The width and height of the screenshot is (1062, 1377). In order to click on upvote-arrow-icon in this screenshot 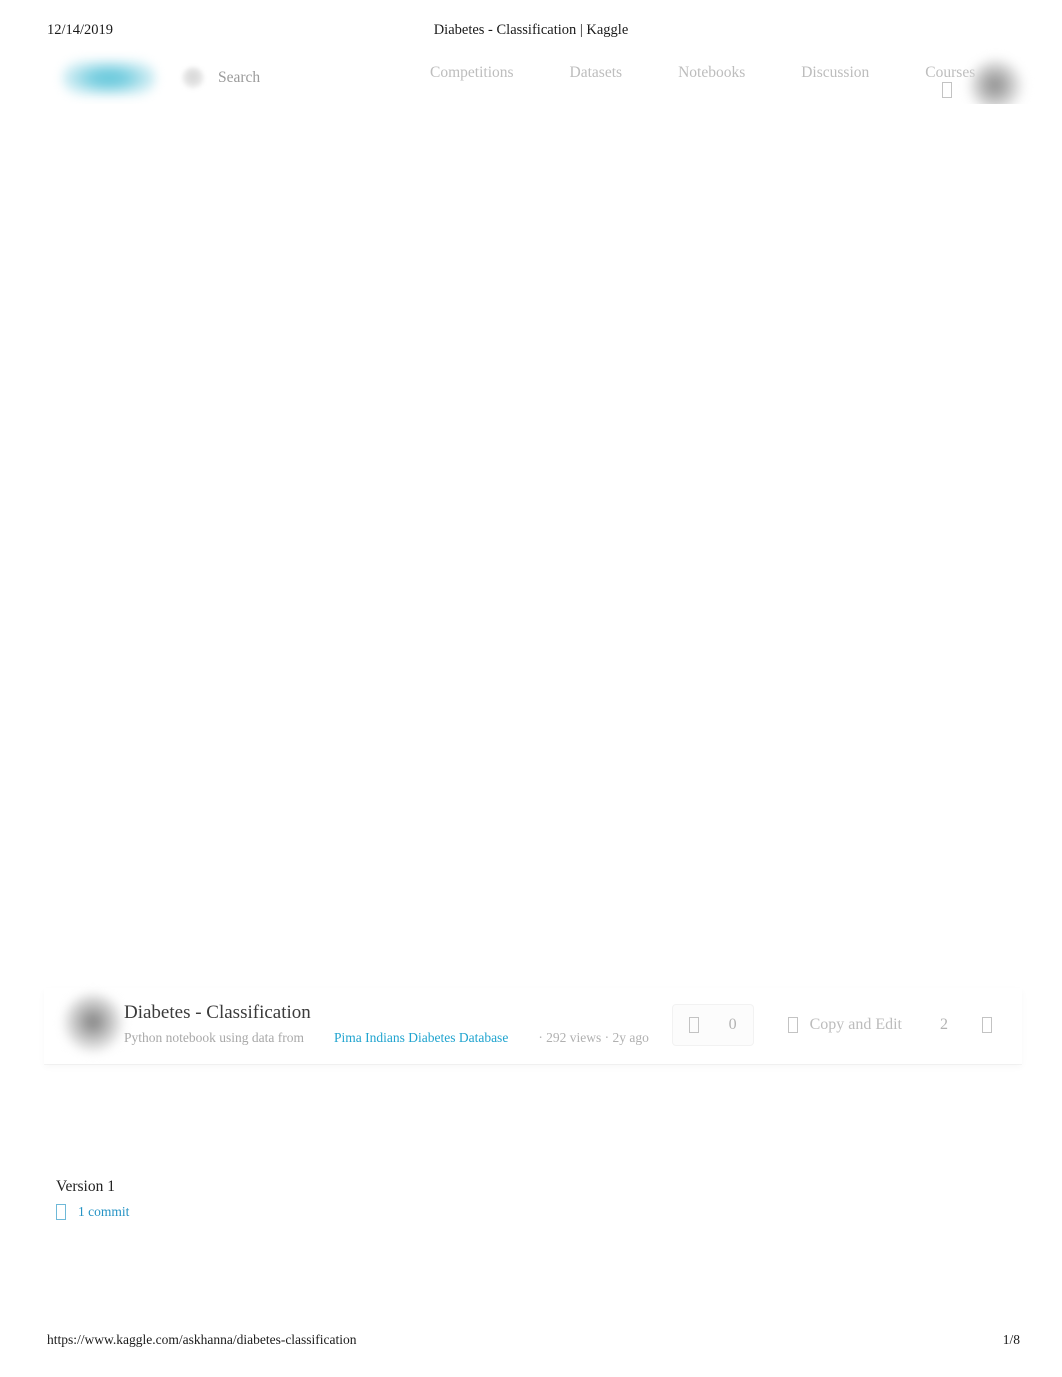, I will do `click(693, 1025)`.